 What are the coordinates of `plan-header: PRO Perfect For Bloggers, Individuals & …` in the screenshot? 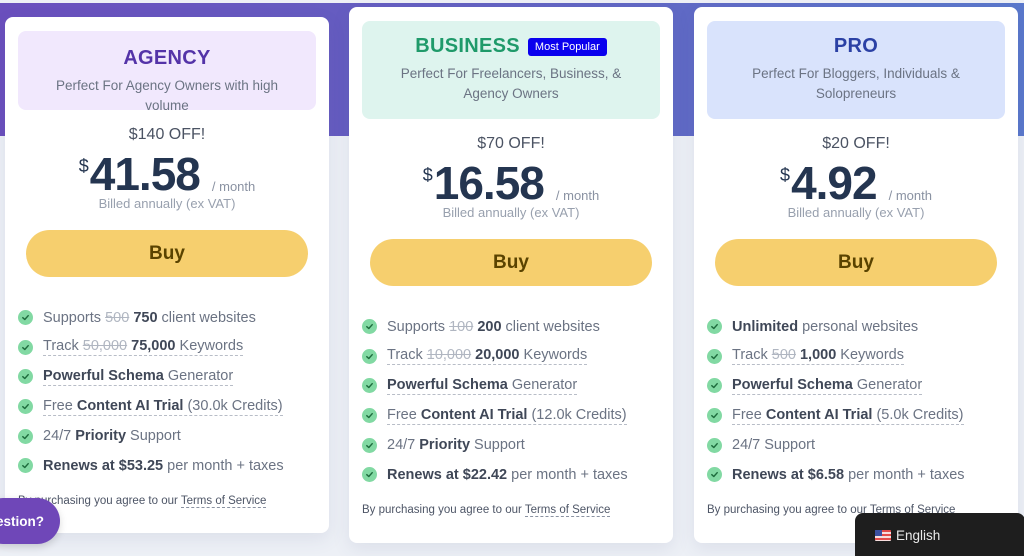 It's located at (856, 70).